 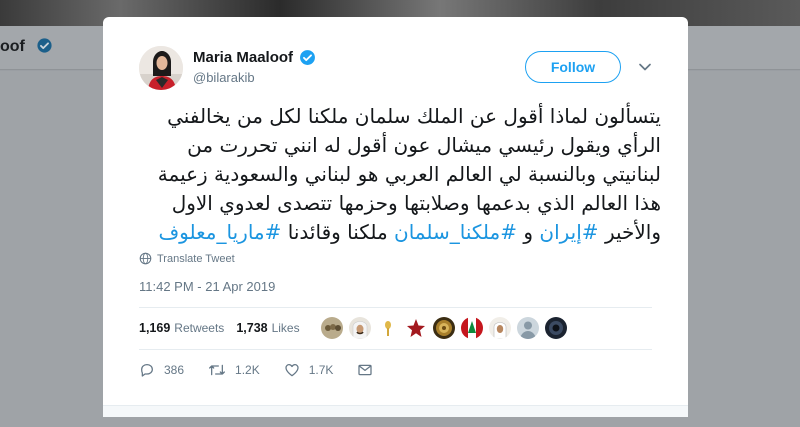 I want to click on retweets-label: Retweets, so click(x=199, y=328).